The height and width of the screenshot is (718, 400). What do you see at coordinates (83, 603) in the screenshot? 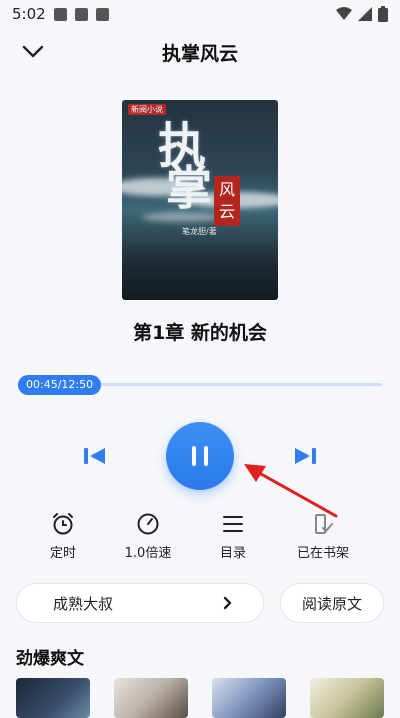
I see `voice-label: 成熟大叔` at bounding box center [83, 603].